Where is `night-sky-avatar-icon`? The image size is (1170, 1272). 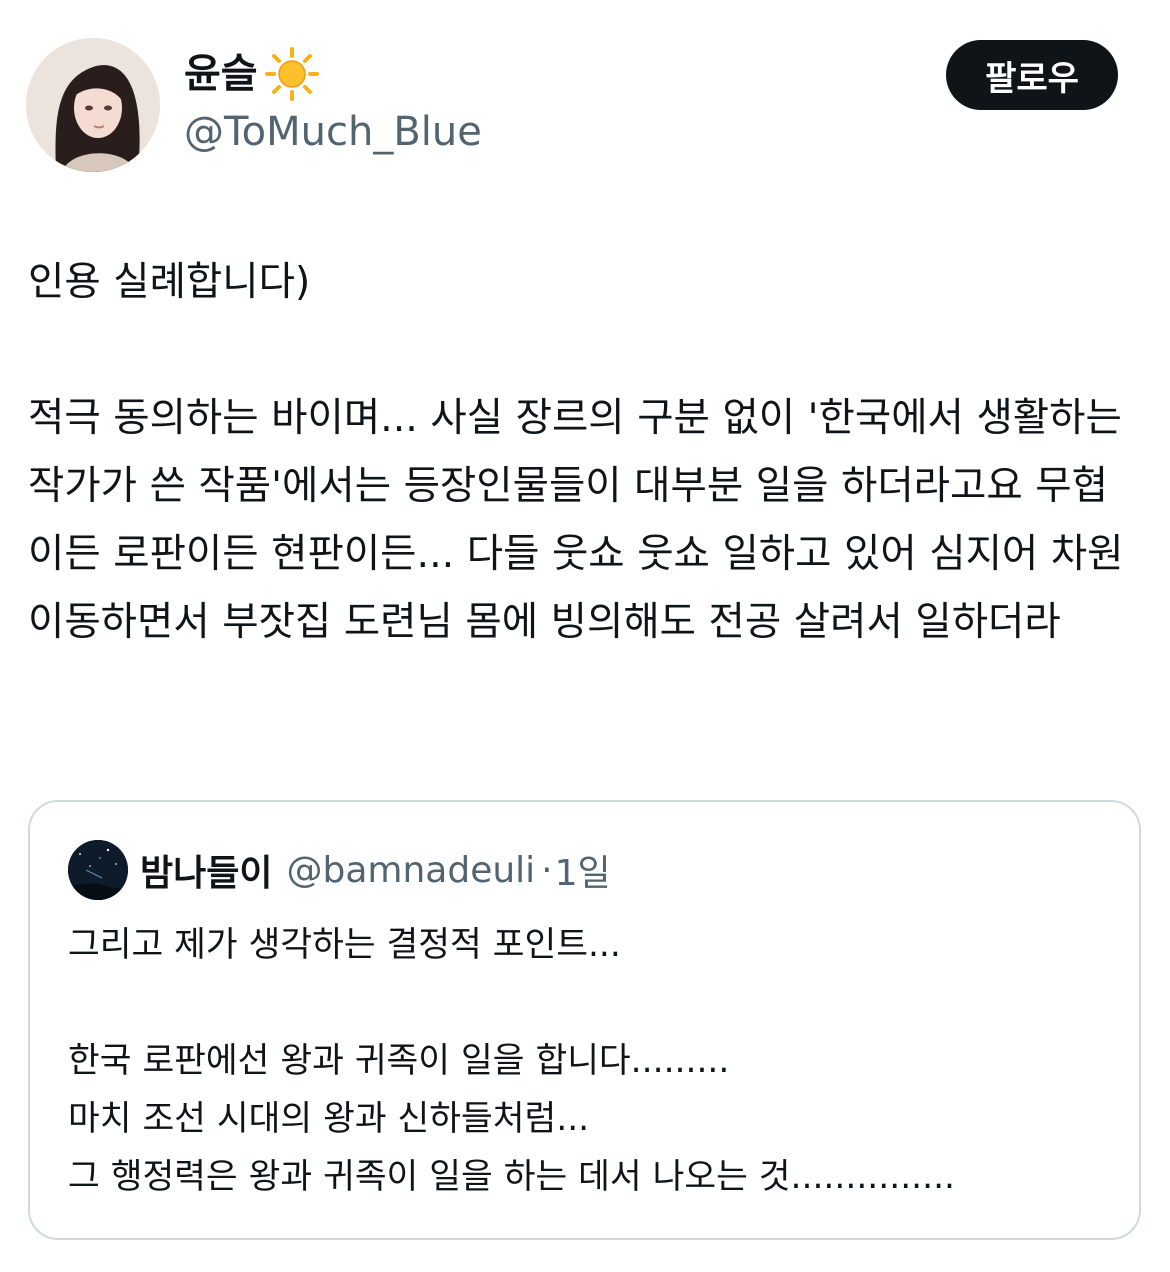 night-sky-avatar-icon is located at coordinates (98, 870).